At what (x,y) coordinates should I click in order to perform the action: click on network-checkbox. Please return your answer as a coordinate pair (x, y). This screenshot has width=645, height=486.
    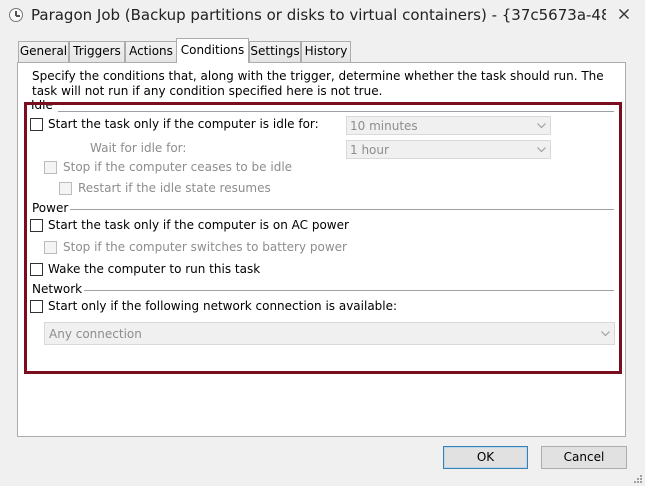
    Looking at the image, I should click on (36, 306).